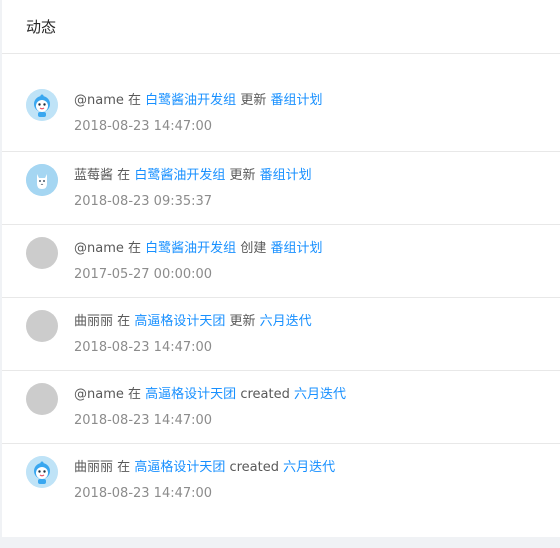  What do you see at coordinates (143, 201) in the screenshot?
I see `activity-time: 2018-08-23 09:35:37` at bounding box center [143, 201].